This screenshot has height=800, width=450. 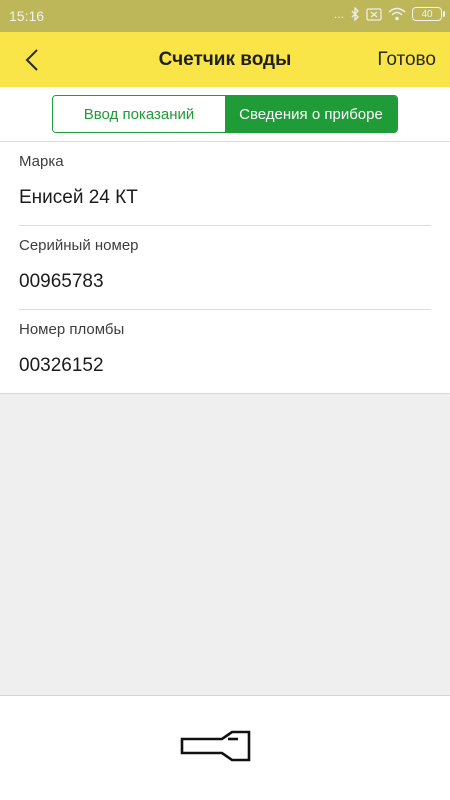 I want to click on bottom-bar, so click(x=225, y=747).